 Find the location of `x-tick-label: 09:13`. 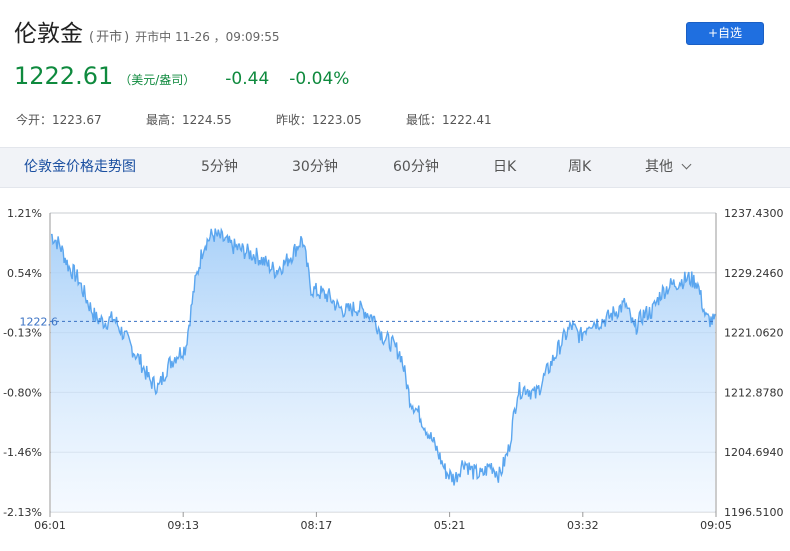

x-tick-label: 09:13 is located at coordinates (183, 525).